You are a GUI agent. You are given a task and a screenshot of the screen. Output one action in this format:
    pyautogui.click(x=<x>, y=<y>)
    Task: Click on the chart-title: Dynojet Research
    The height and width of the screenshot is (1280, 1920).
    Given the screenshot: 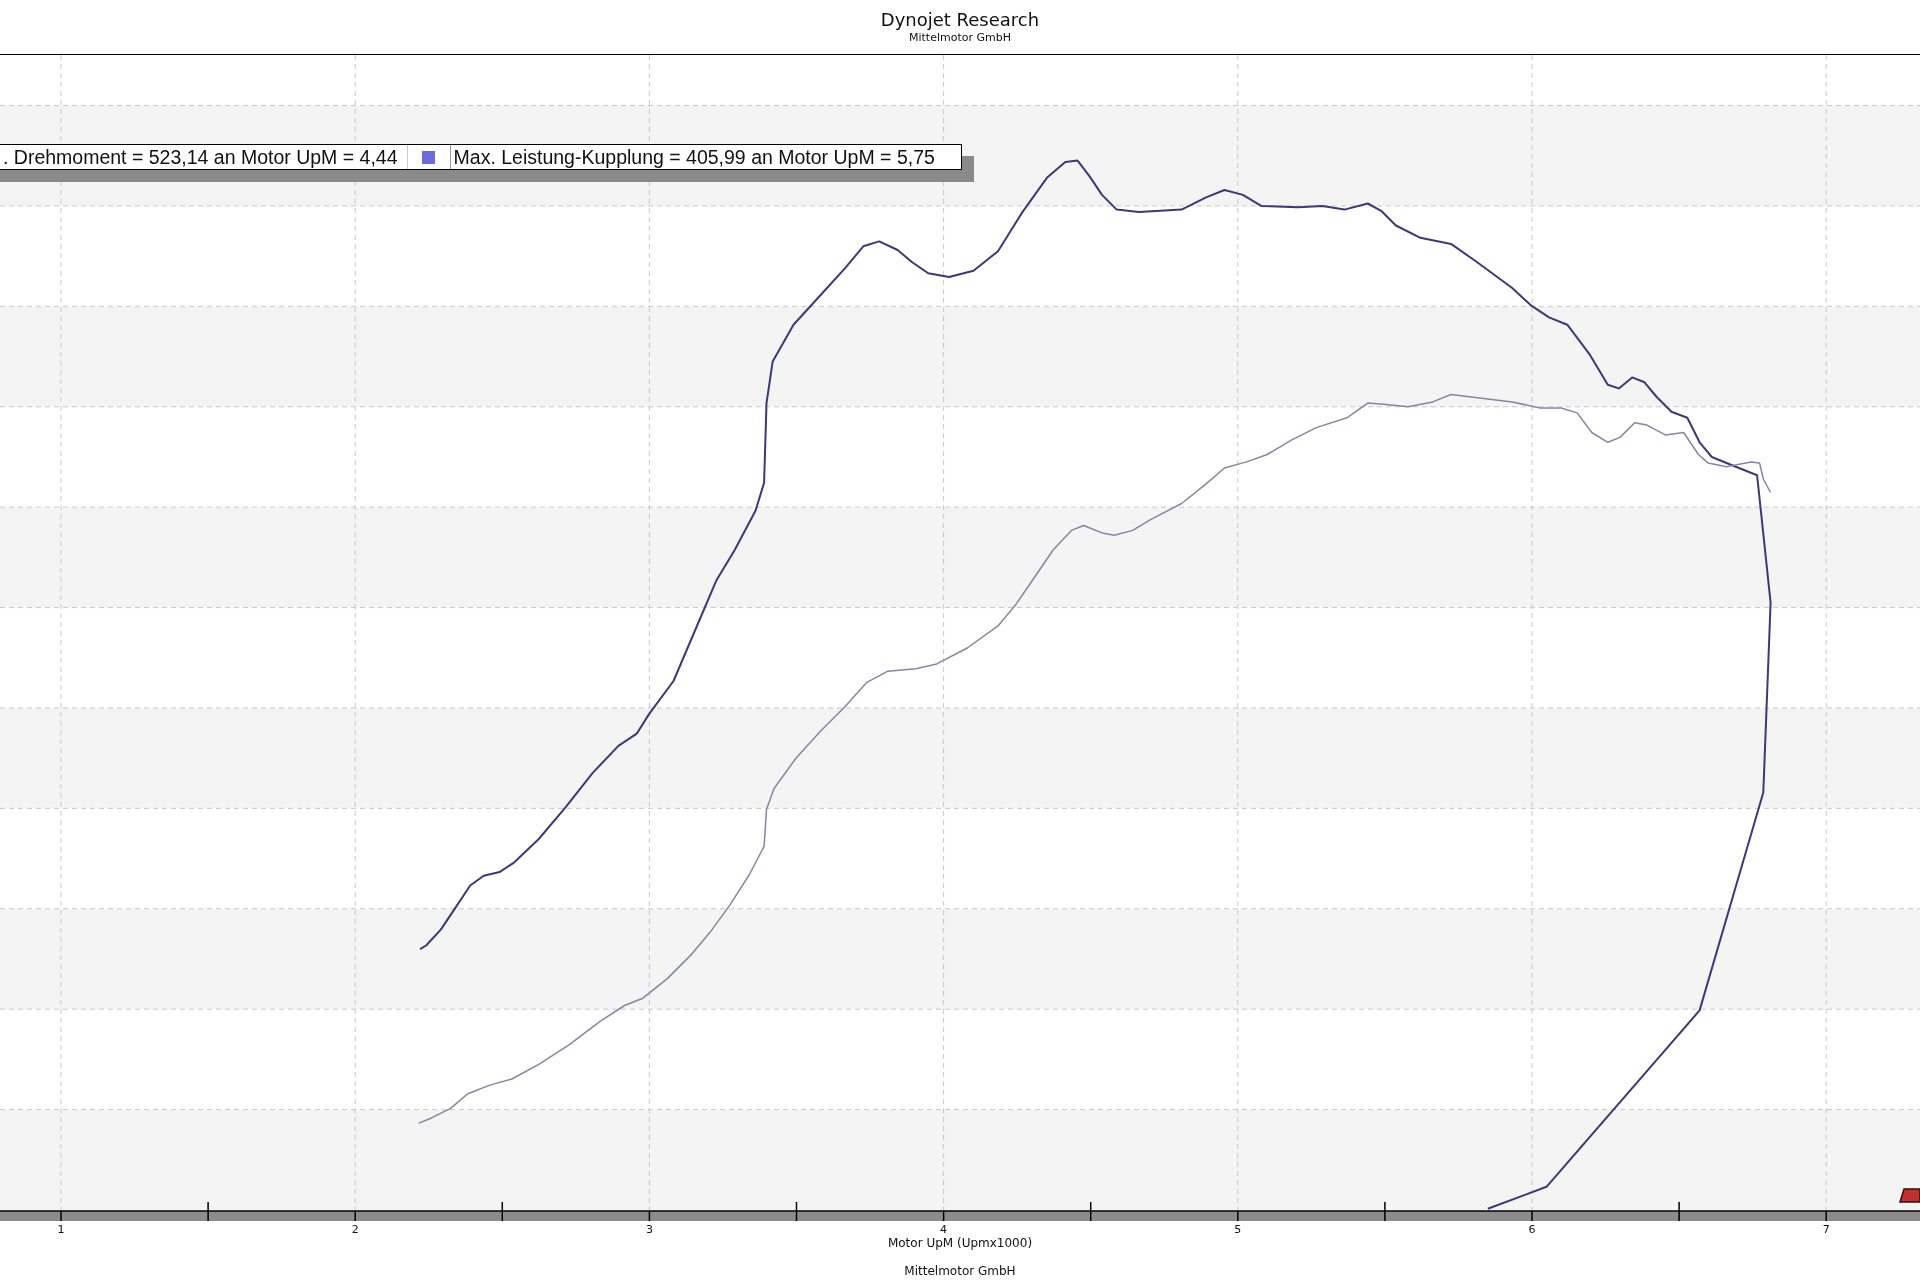 What is the action you would take?
    pyautogui.click(x=960, y=20)
    